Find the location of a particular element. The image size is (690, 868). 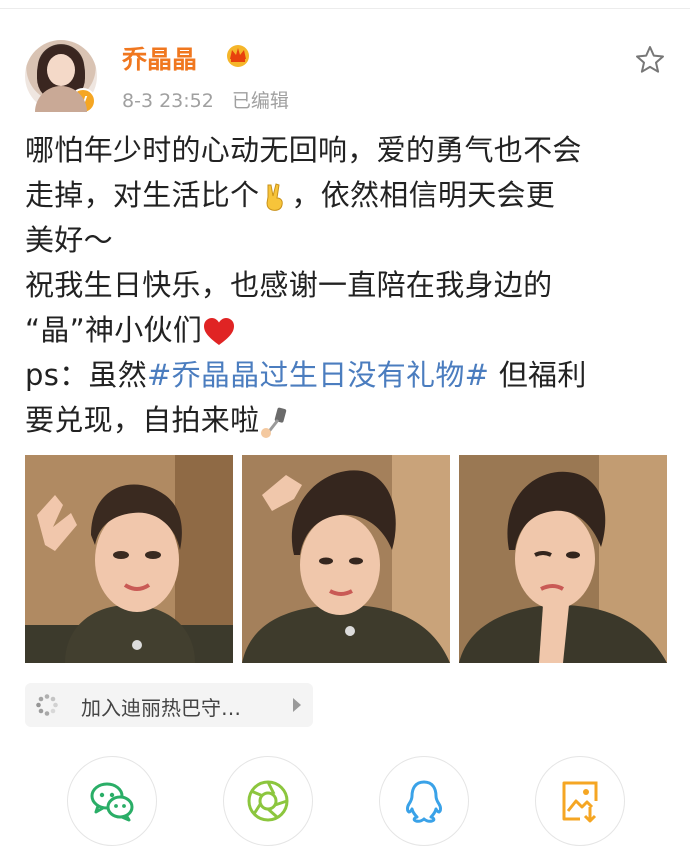

post-time: 8-3 23:52 is located at coordinates (168, 101).